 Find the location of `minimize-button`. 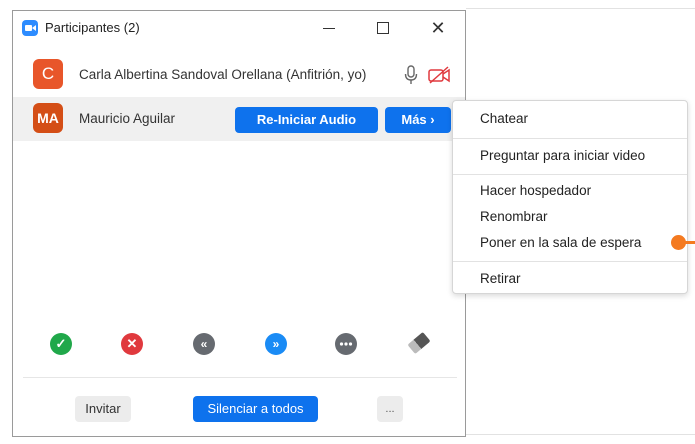

minimize-button is located at coordinates (329, 28).